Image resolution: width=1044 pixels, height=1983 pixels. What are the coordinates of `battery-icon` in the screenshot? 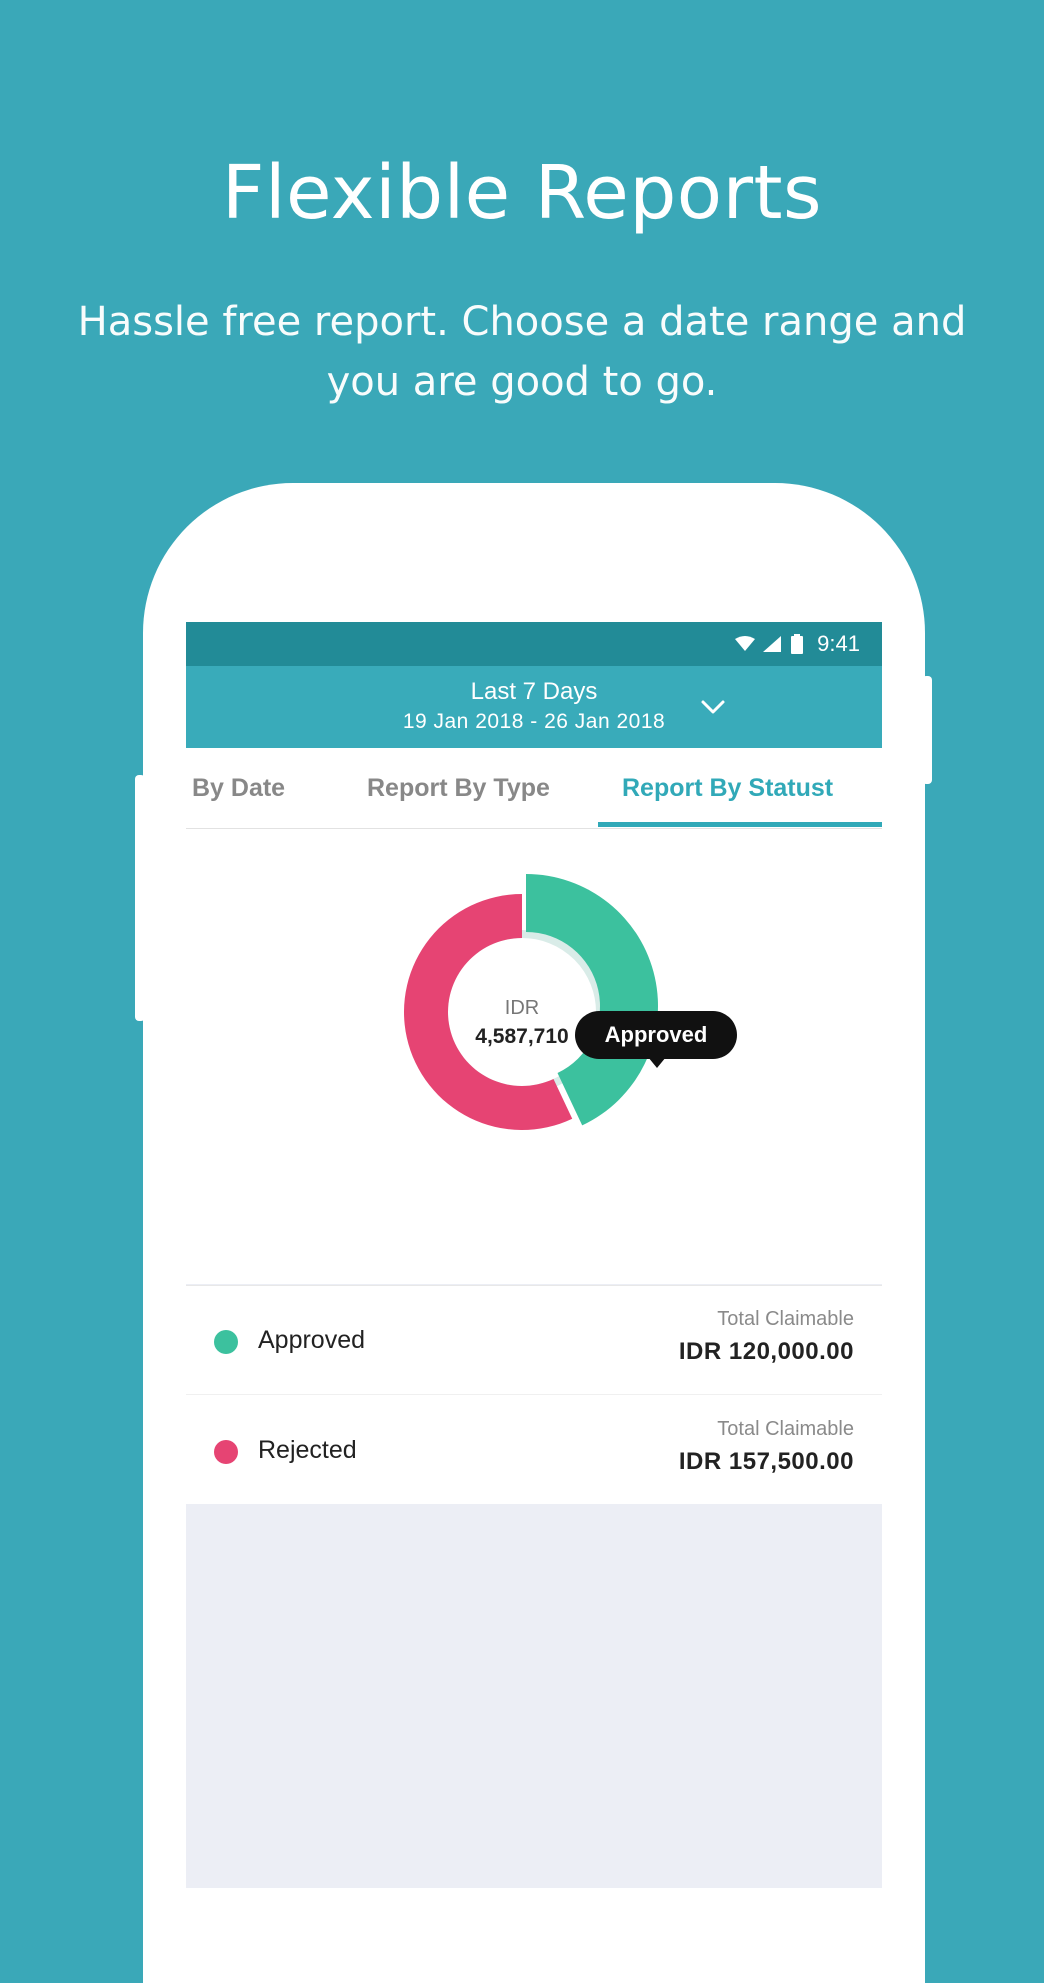 It's located at (797, 644).